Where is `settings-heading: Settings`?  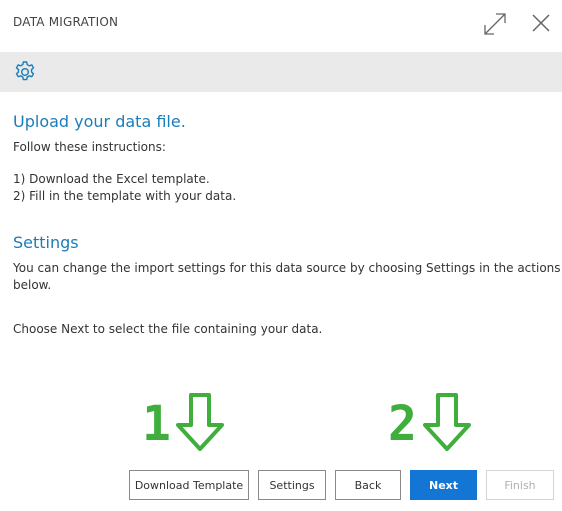
settings-heading: Settings is located at coordinates (46, 242).